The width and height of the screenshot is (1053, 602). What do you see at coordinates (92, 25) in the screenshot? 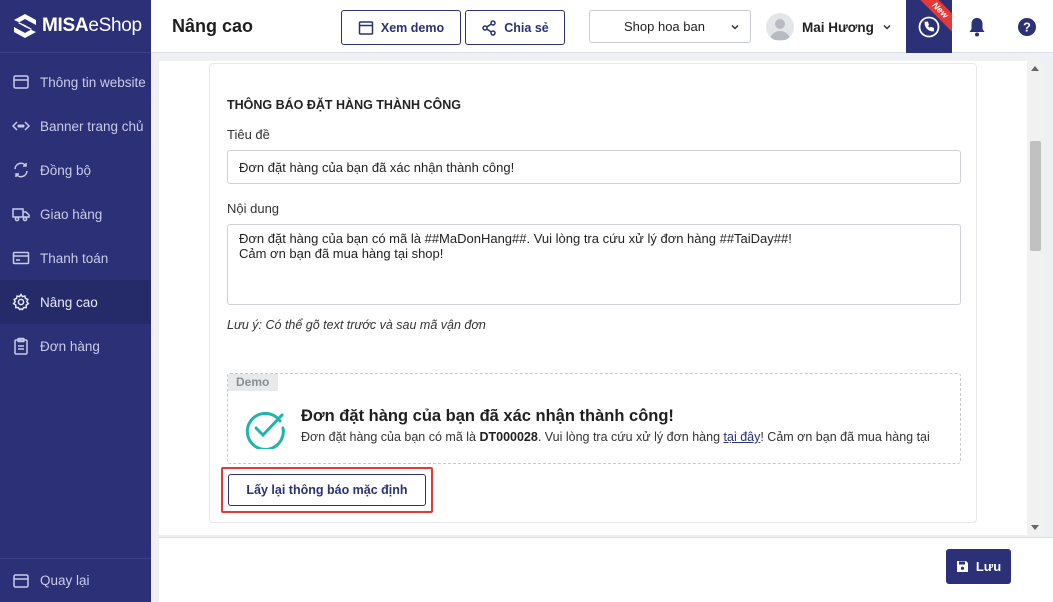
I see `brand-name: MISAeShop` at bounding box center [92, 25].